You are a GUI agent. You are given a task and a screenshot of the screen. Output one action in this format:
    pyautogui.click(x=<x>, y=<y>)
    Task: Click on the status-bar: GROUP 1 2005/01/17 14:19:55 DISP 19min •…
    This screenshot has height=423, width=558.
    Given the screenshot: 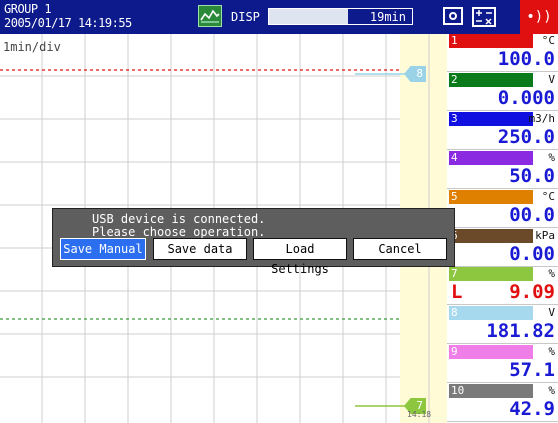 What is the action you would take?
    pyautogui.click(x=279, y=17)
    